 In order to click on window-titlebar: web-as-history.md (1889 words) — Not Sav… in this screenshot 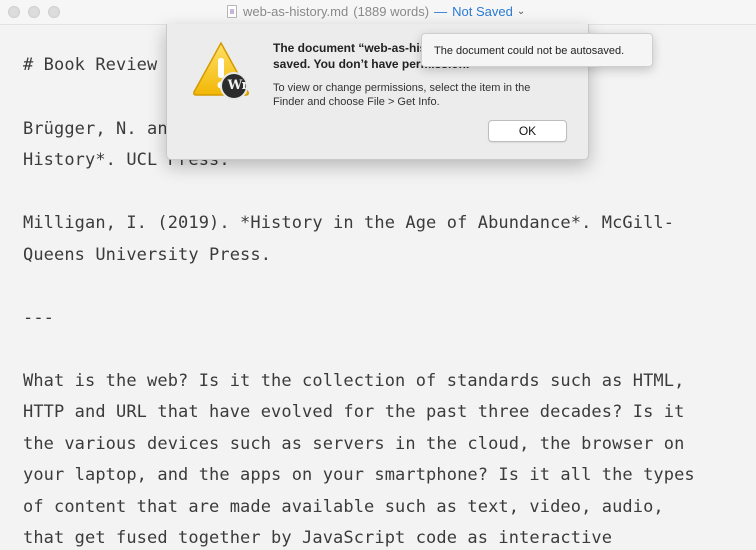, I will do `click(378, 12)`.